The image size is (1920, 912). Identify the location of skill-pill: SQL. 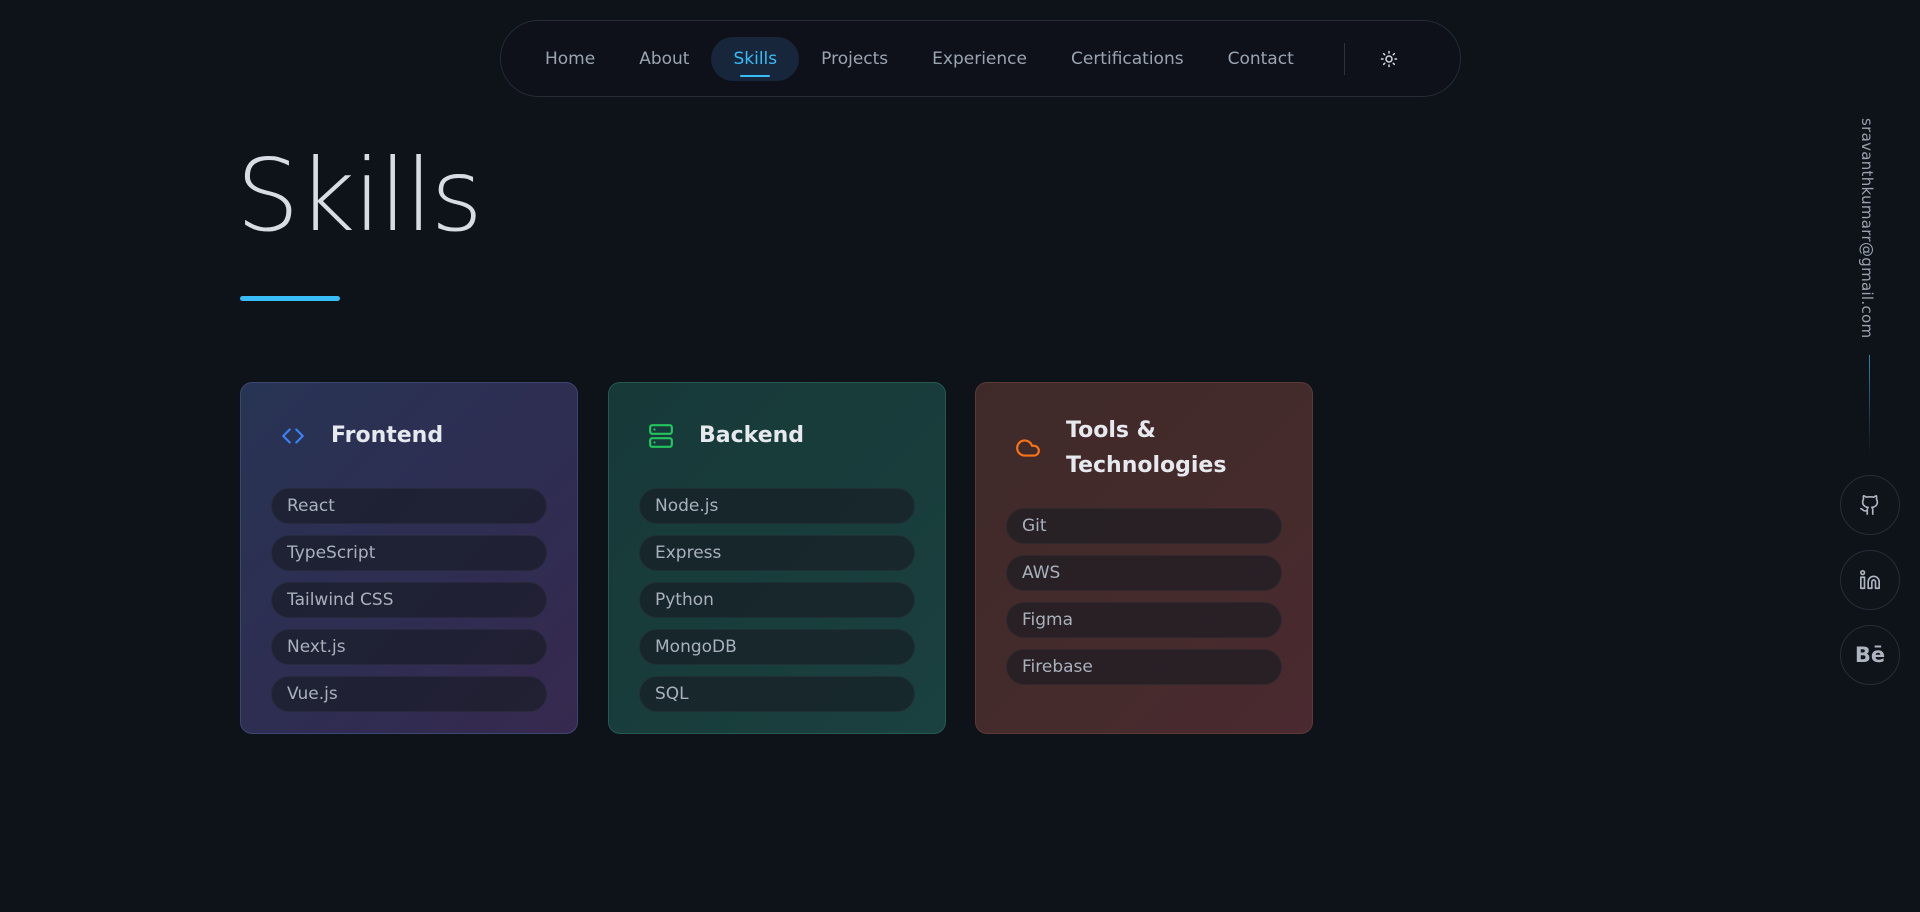
(777, 694).